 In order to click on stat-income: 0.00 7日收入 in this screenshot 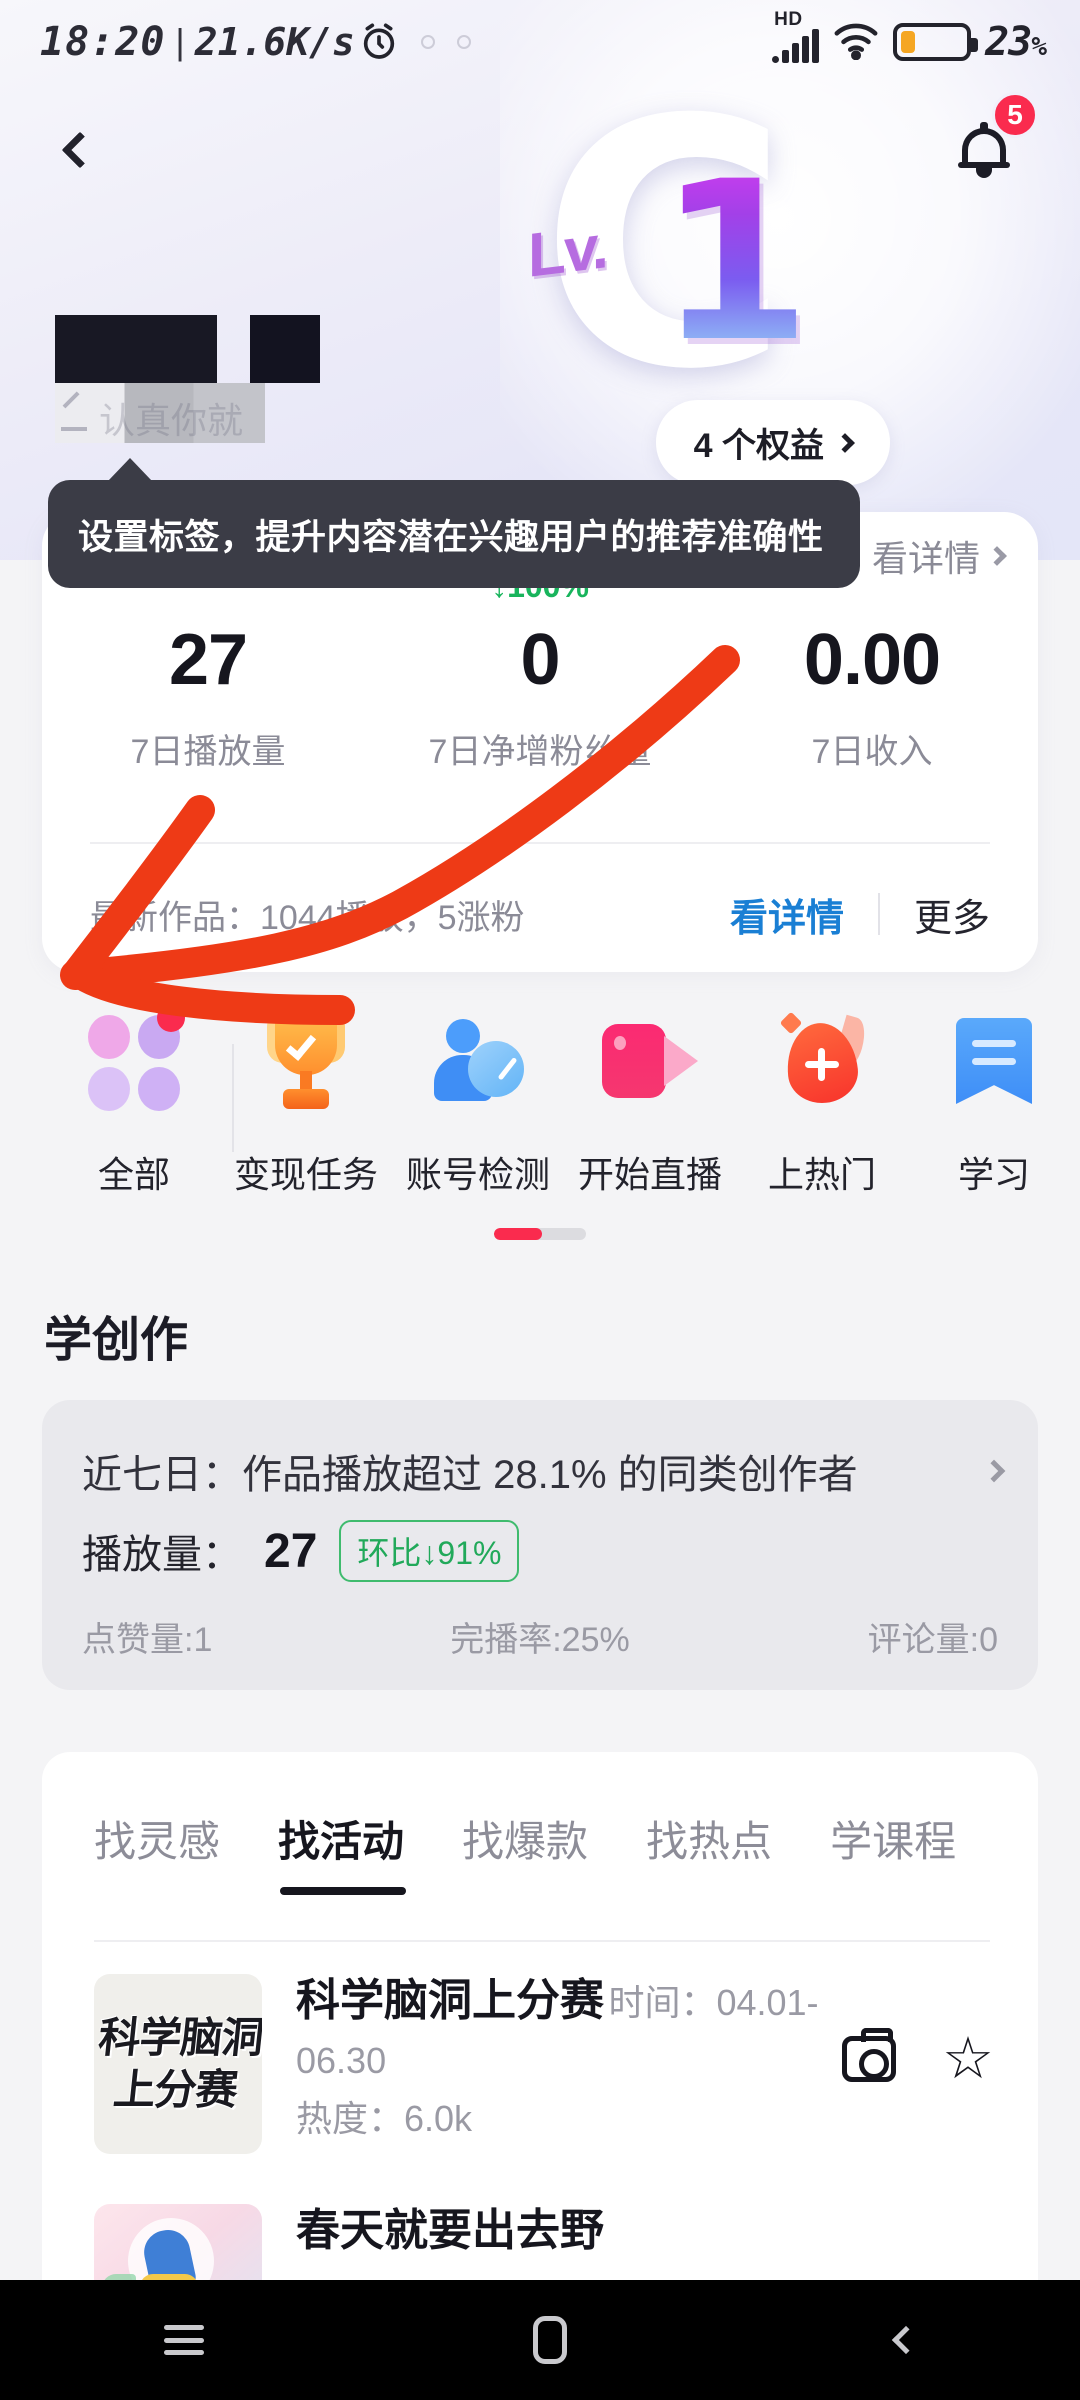, I will do `click(872, 696)`.